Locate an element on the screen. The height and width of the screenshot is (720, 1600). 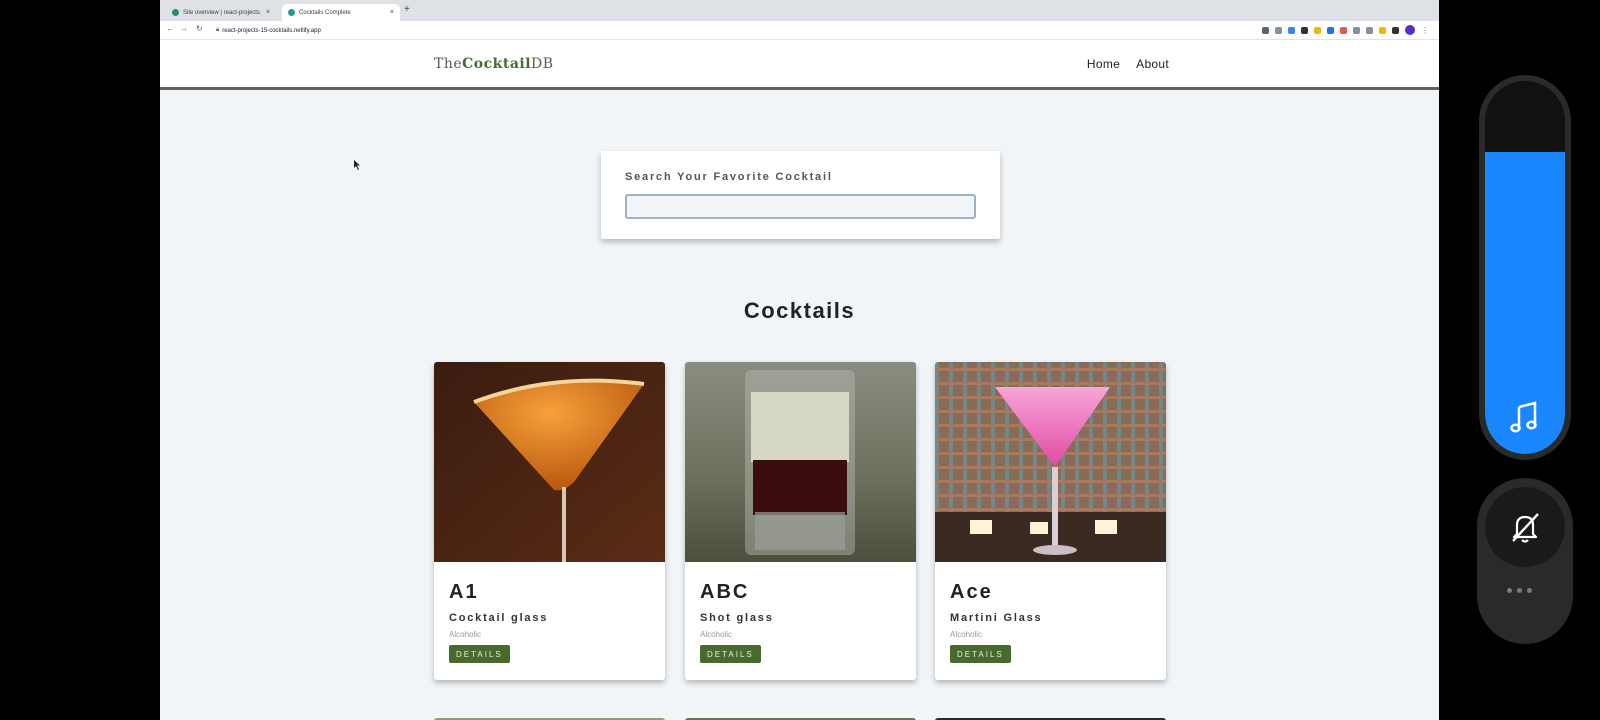
nav-about-link: About is located at coordinates (1152, 64).